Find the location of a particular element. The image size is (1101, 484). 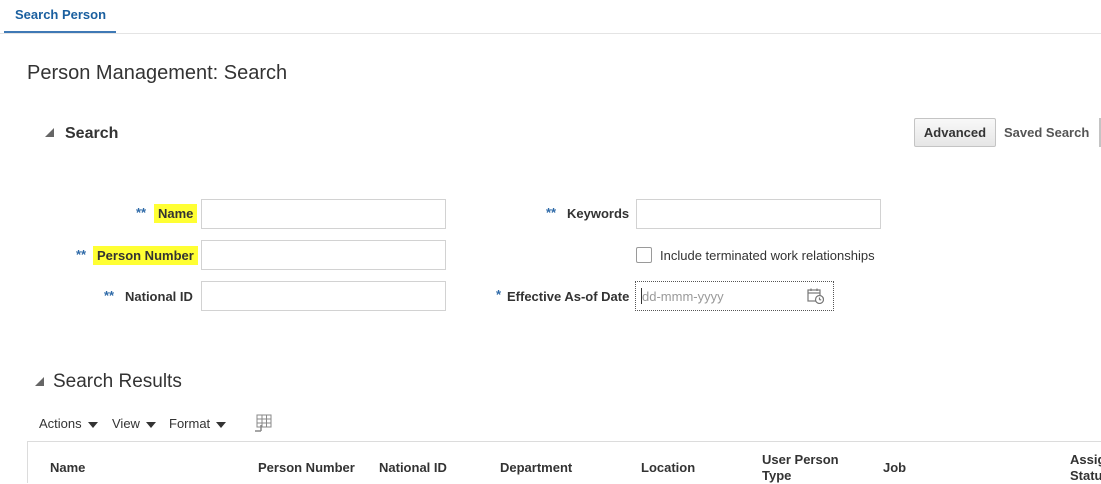

person-number-input is located at coordinates (323, 255).